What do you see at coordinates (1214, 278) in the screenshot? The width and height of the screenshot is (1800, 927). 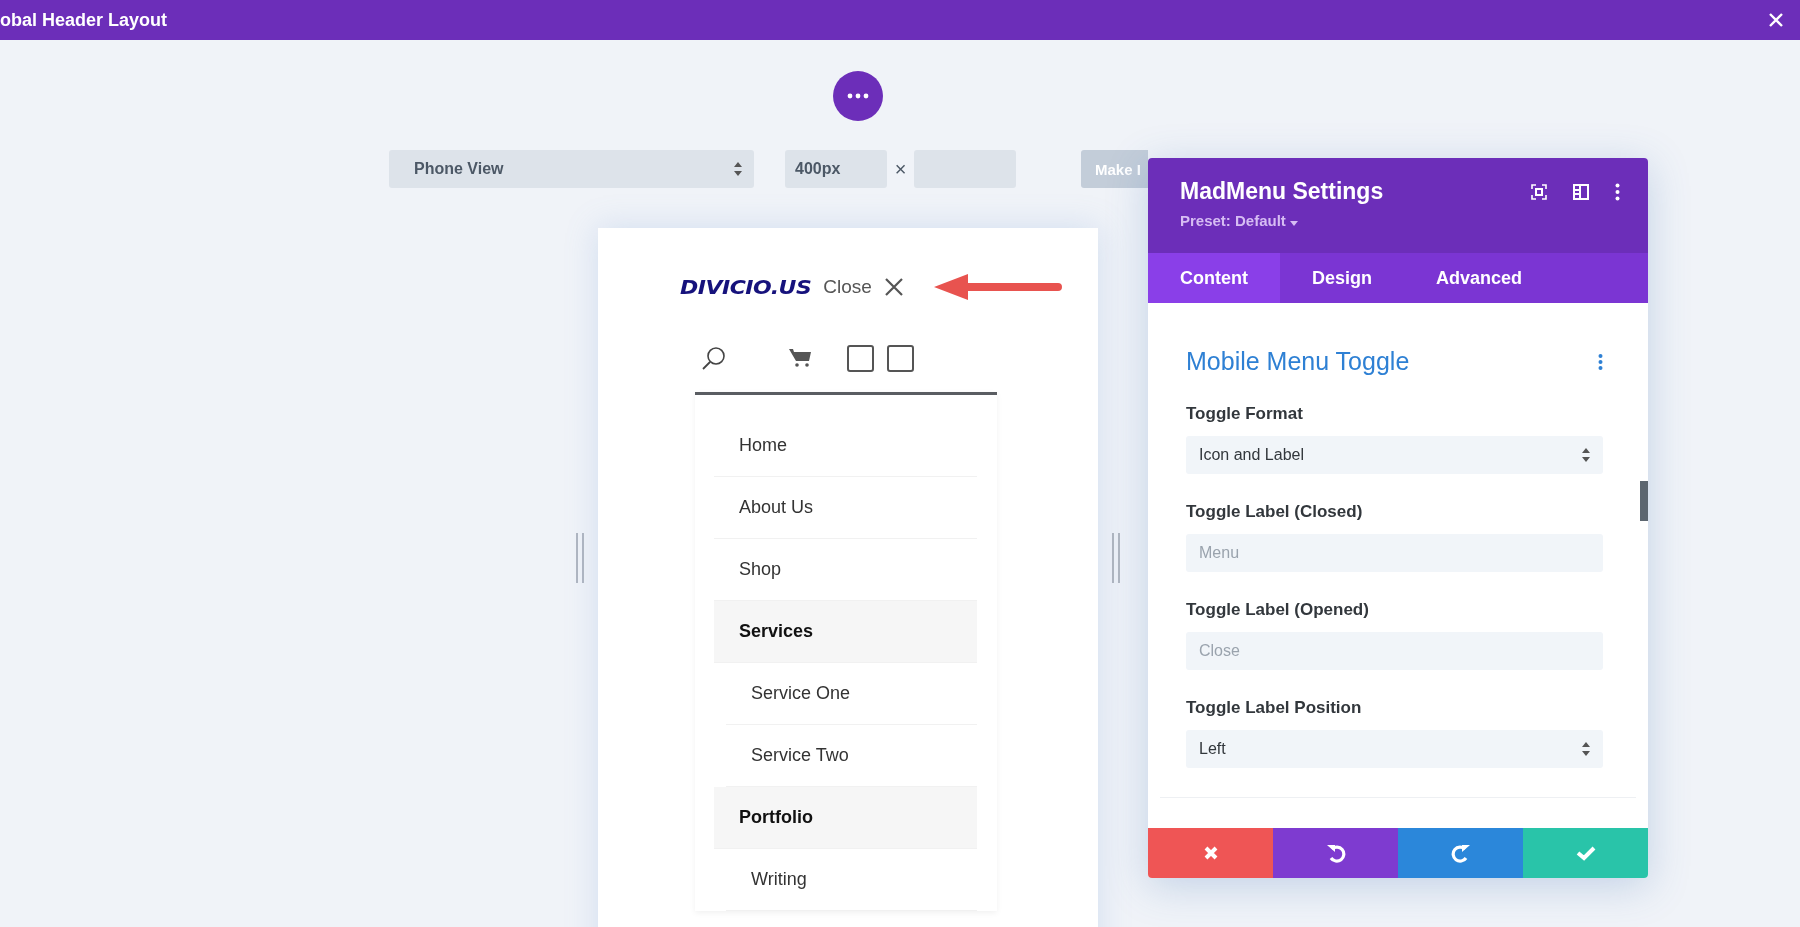 I see `tab: Content` at bounding box center [1214, 278].